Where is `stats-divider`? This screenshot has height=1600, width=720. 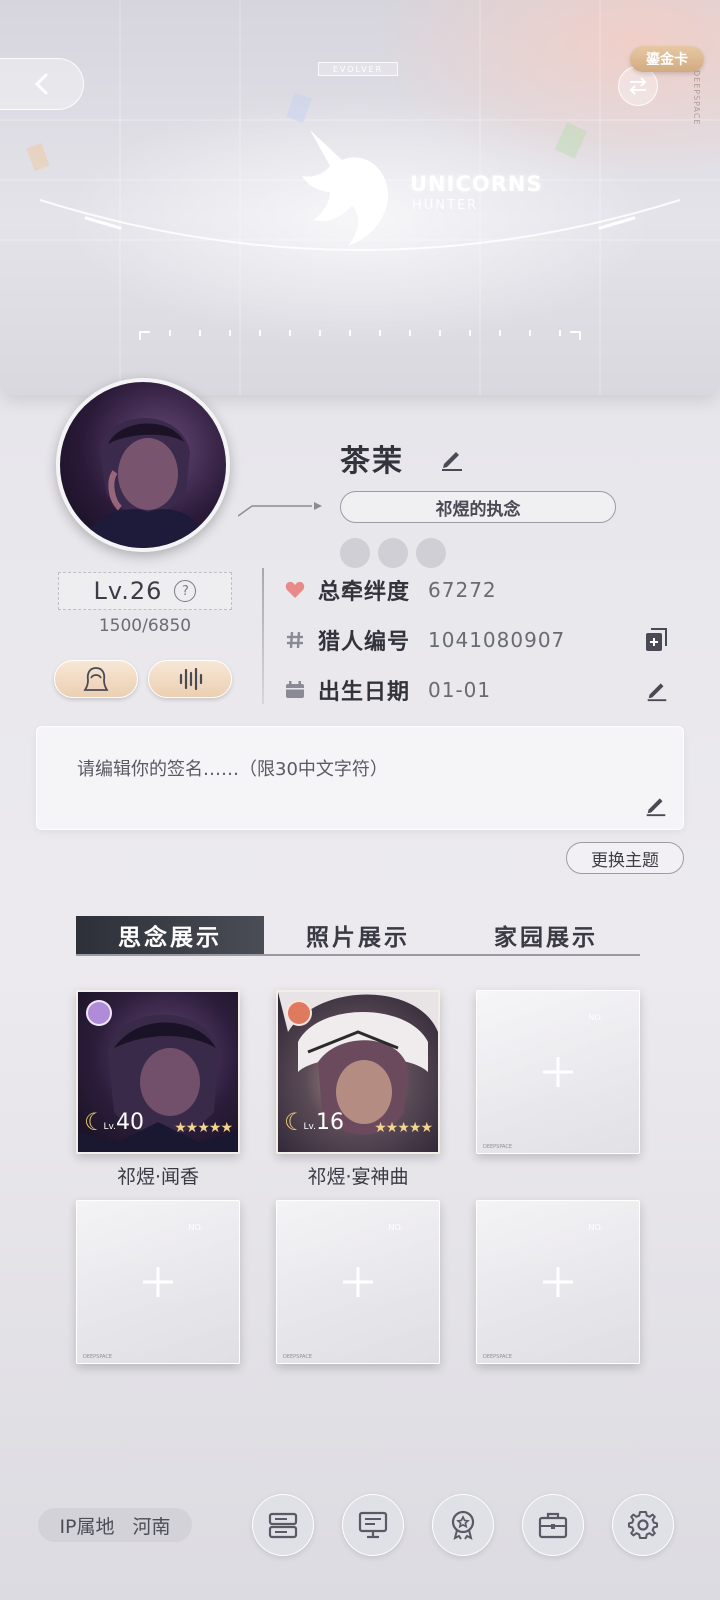
stats-divider is located at coordinates (263, 636).